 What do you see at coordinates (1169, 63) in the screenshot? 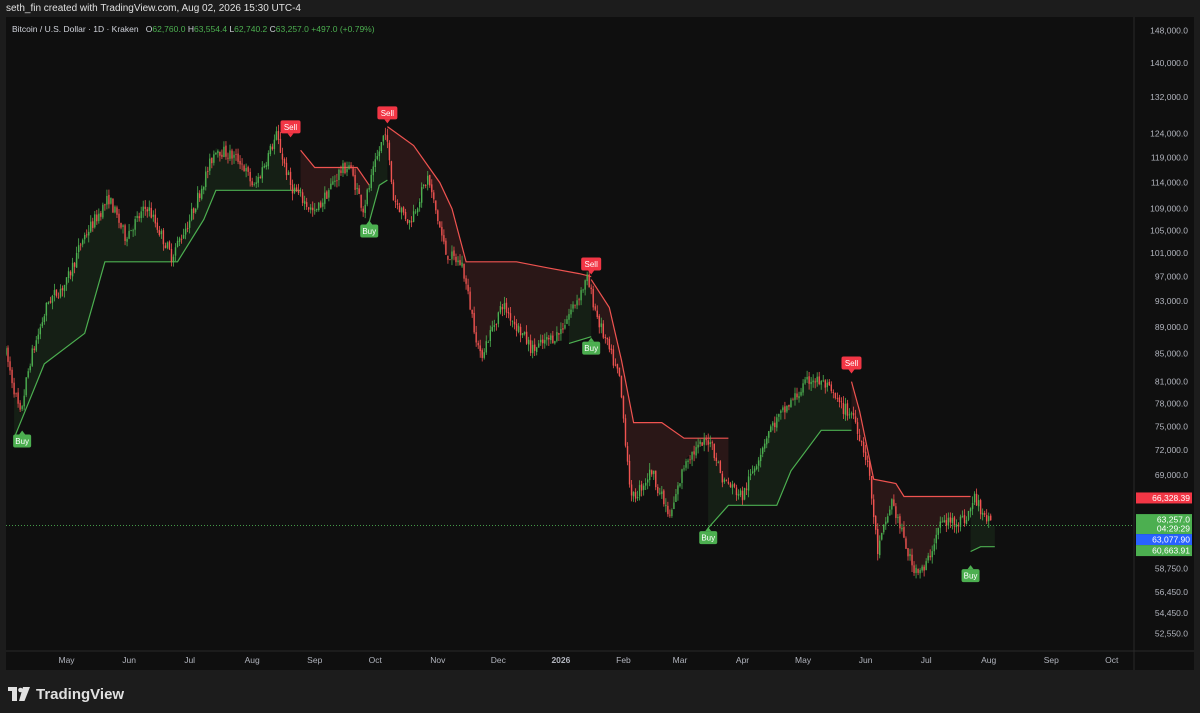
I see `y-tick-label: 140,000.0` at bounding box center [1169, 63].